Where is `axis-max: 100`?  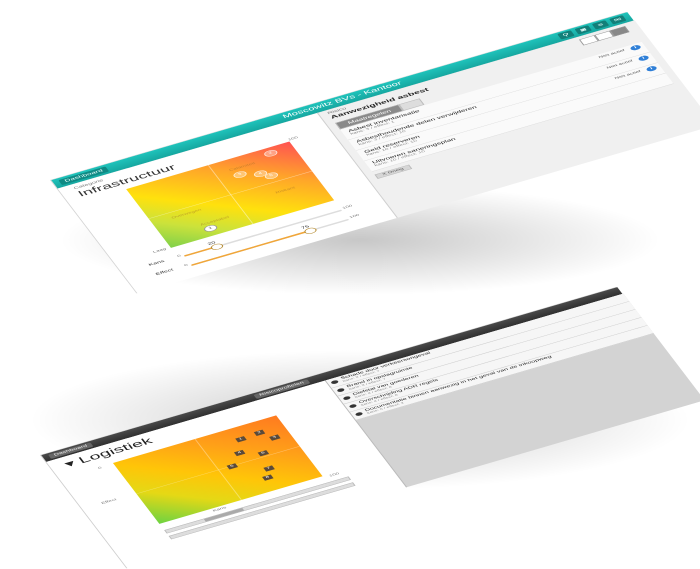
axis-max: 100 is located at coordinates (293, 139).